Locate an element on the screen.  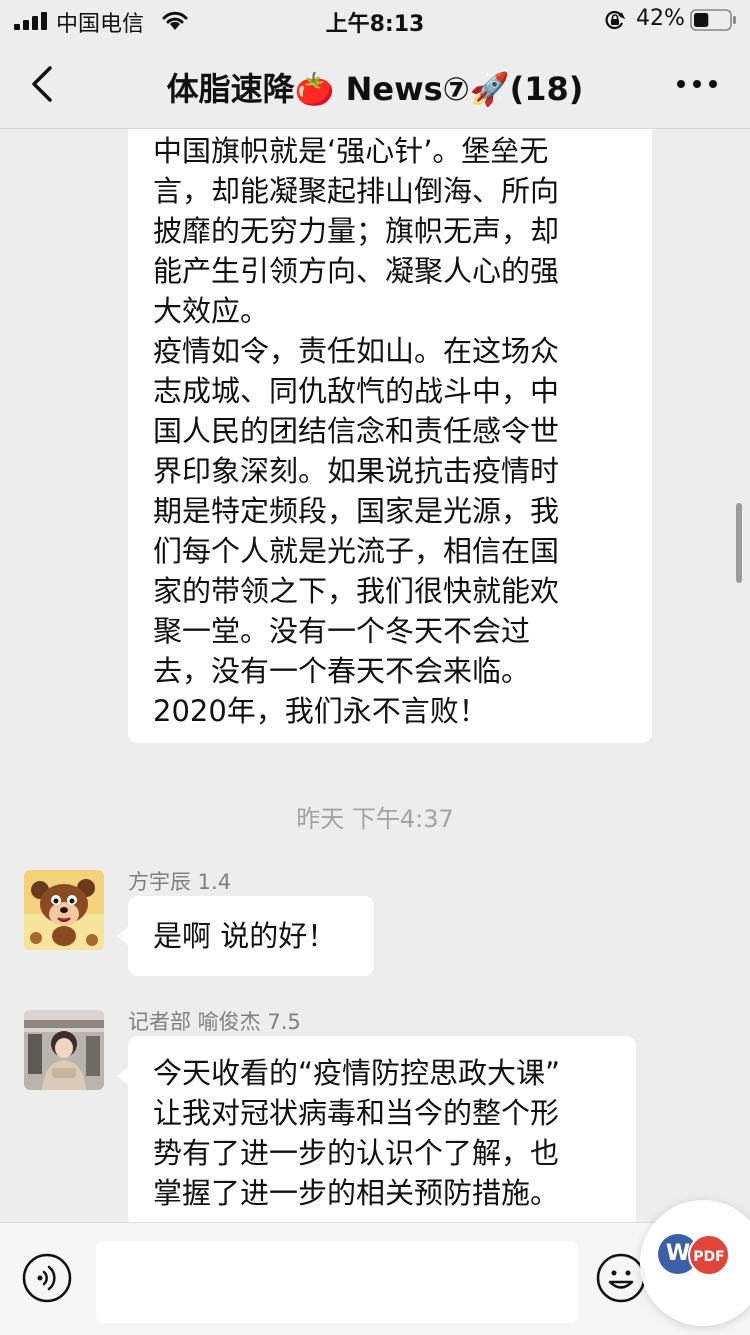
message-line: 家的带领之下，我们很快就能欢 is located at coordinates (356, 591).